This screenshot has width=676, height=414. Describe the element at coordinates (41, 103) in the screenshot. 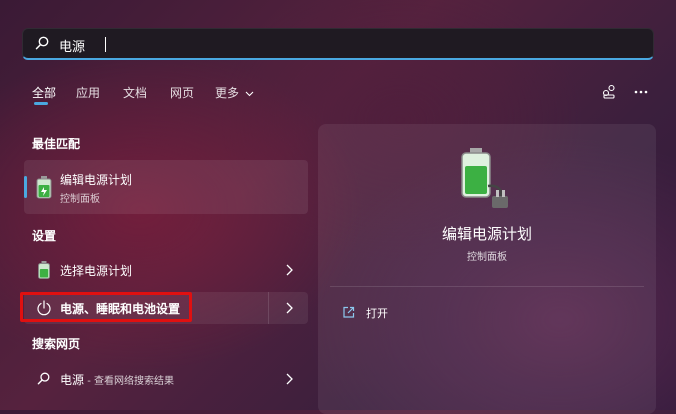

I see `active-tab-indicator` at that location.